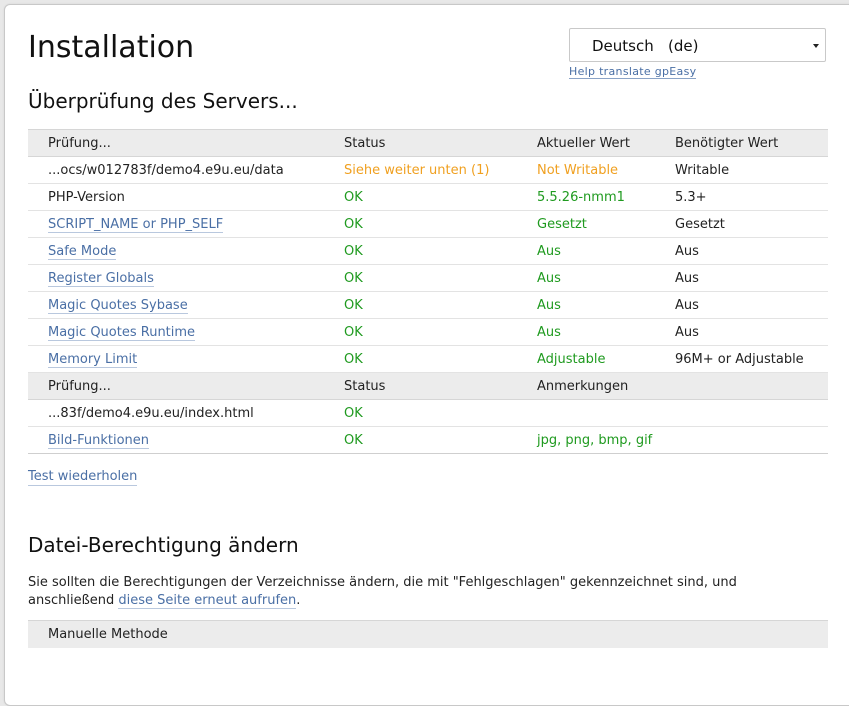 The height and width of the screenshot is (706, 849). What do you see at coordinates (111, 47) in the screenshot?
I see `page-title: Installation` at bounding box center [111, 47].